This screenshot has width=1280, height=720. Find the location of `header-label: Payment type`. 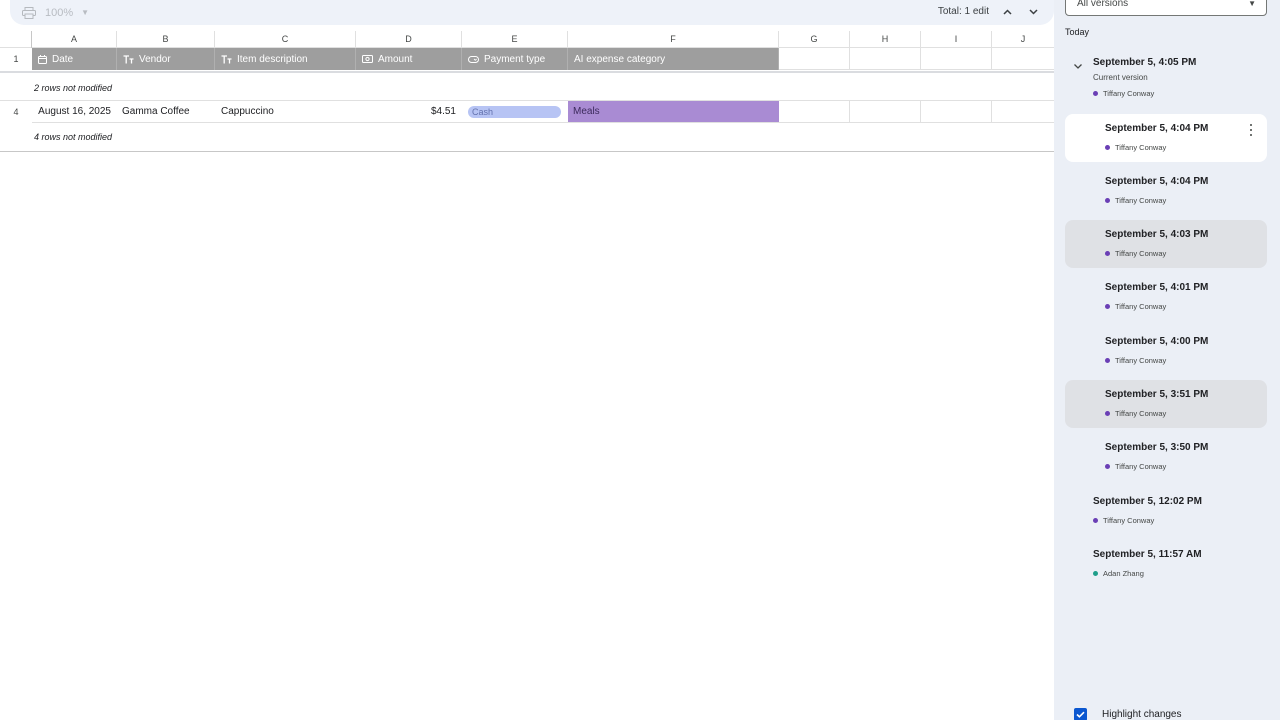

header-label: Payment type is located at coordinates (515, 59).